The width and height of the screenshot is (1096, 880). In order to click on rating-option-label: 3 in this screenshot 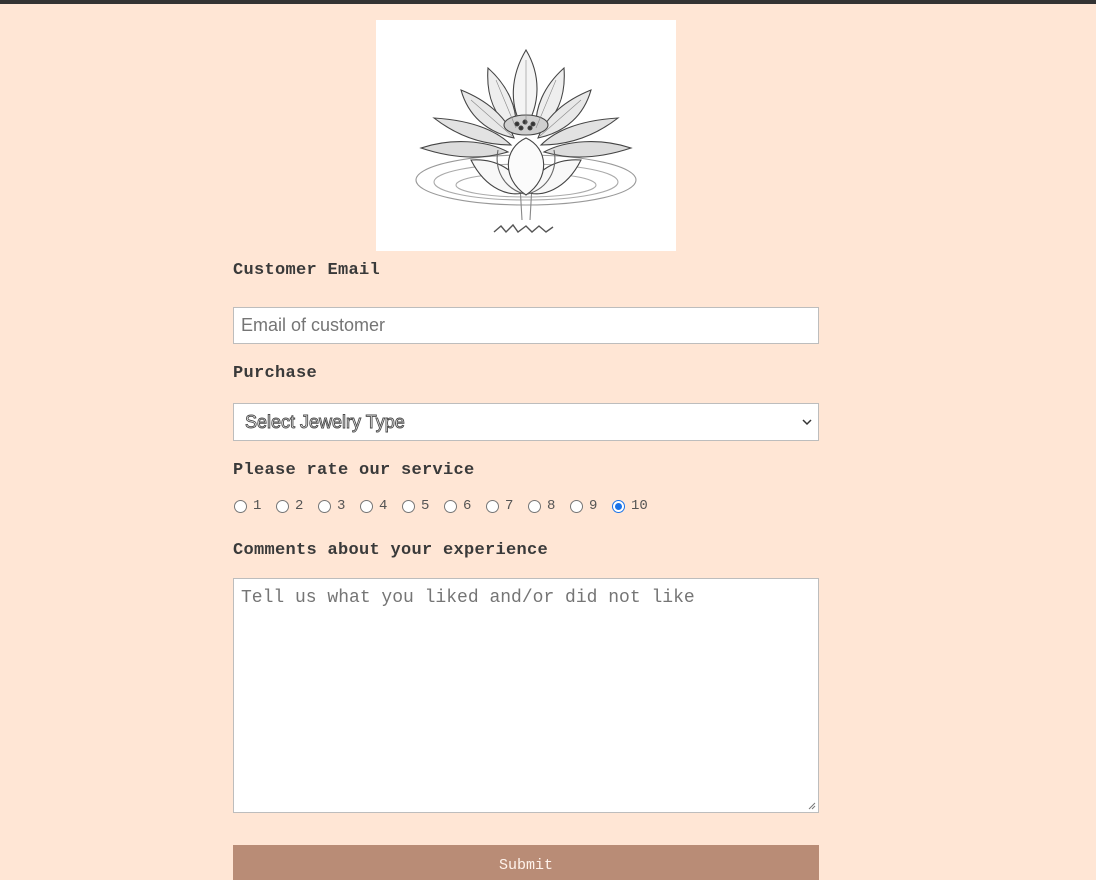, I will do `click(341, 506)`.